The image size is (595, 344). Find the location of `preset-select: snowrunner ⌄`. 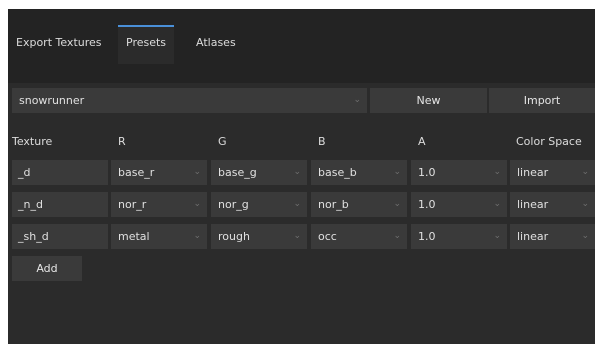

preset-select: snowrunner ⌄ is located at coordinates (189, 100).